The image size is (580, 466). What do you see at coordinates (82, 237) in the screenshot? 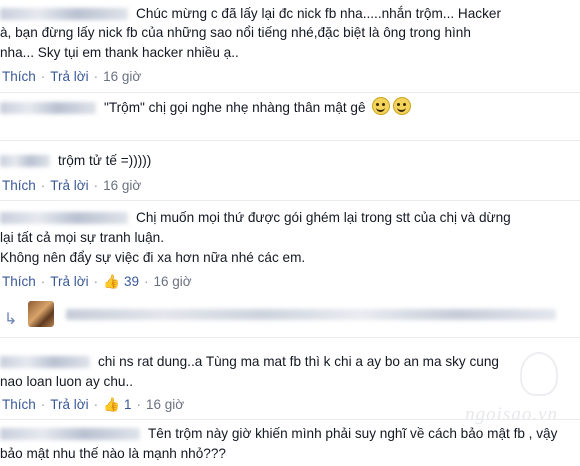
I see `comment-text-line: lại tất cả mọi sự tranh luận.` at bounding box center [82, 237].